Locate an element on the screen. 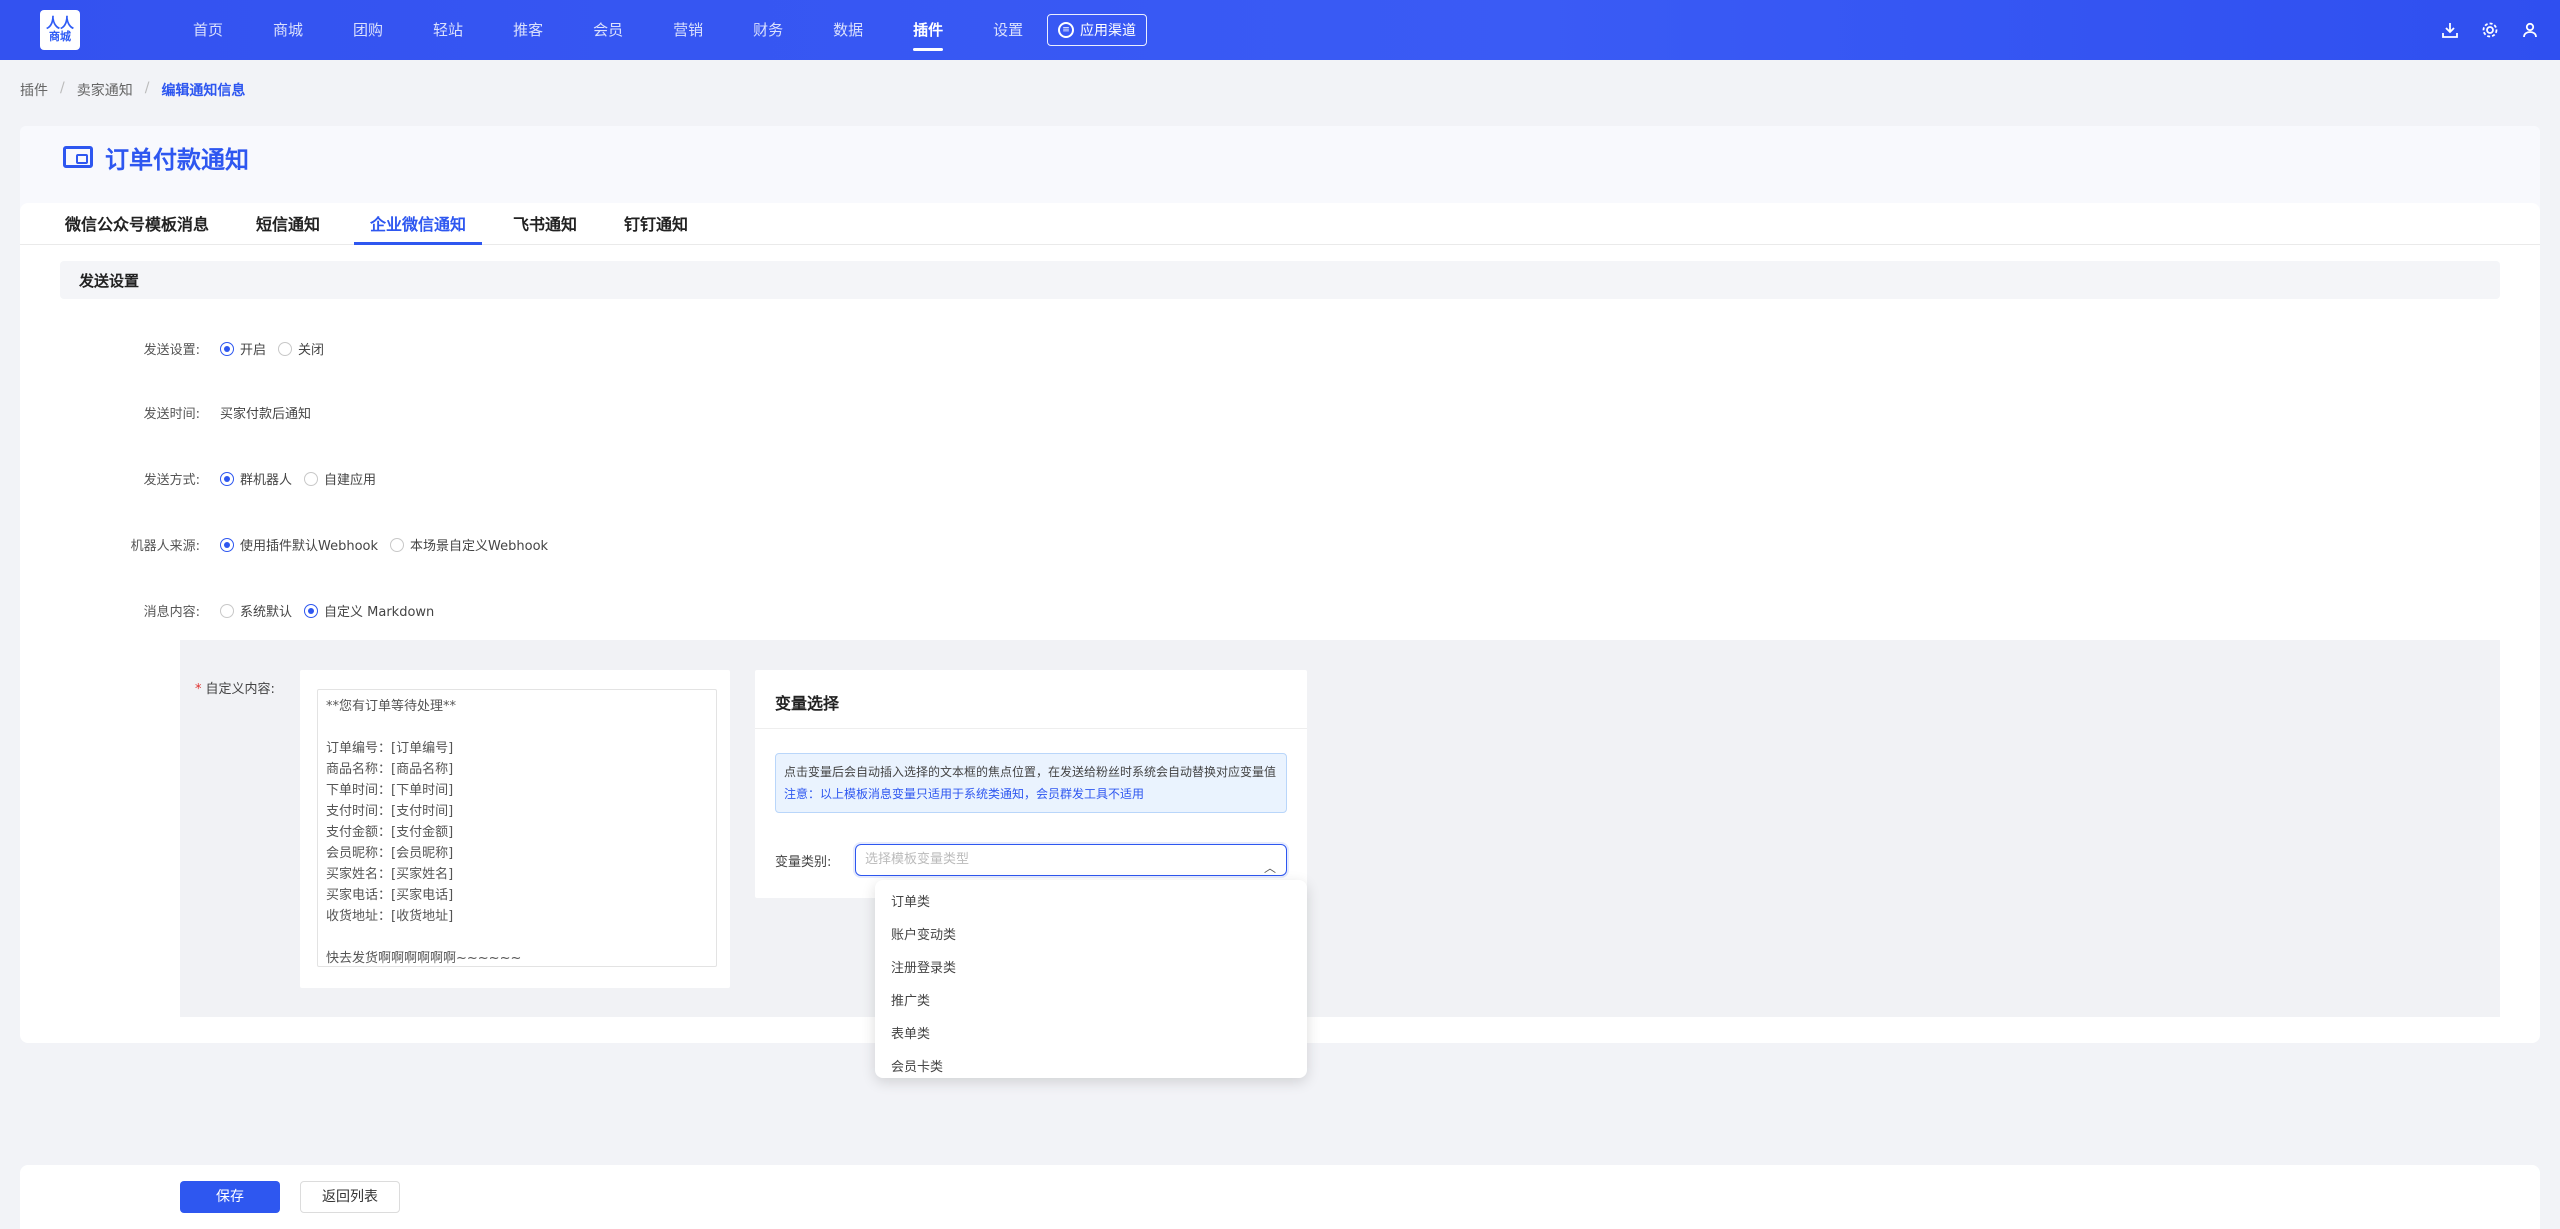  custom-content-label-text: 自定义内容: is located at coordinates (240, 689).